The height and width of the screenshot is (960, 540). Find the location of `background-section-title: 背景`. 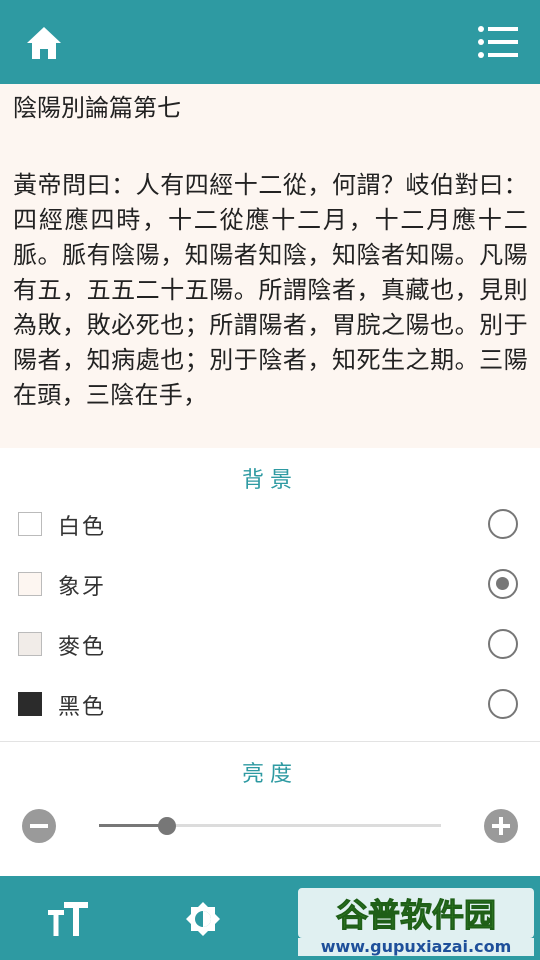

background-section-title: 背景 is located at coordinates (269, 480).